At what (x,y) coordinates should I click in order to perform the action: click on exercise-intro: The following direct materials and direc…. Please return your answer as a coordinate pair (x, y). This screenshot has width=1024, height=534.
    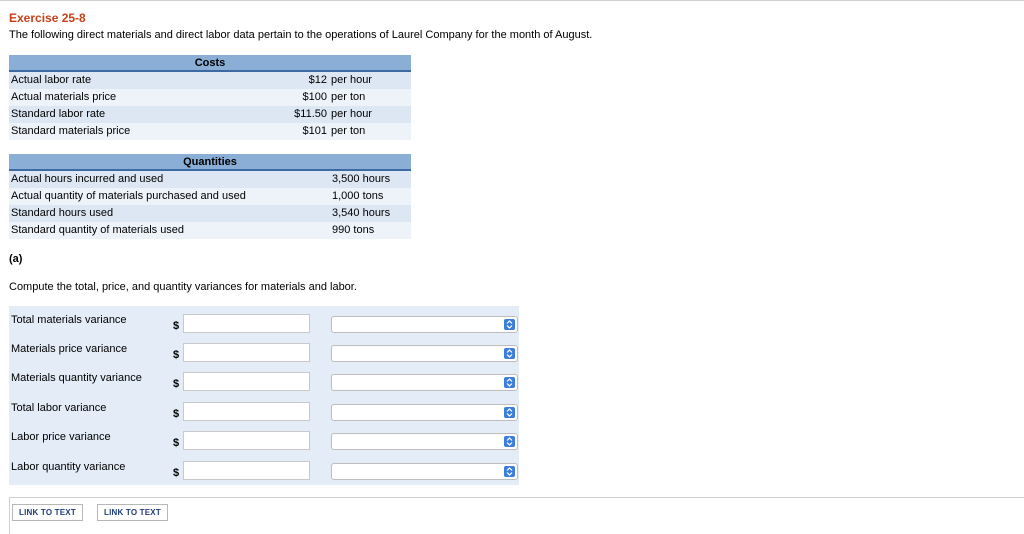
    Looking at the image, I should click on (301, 35).